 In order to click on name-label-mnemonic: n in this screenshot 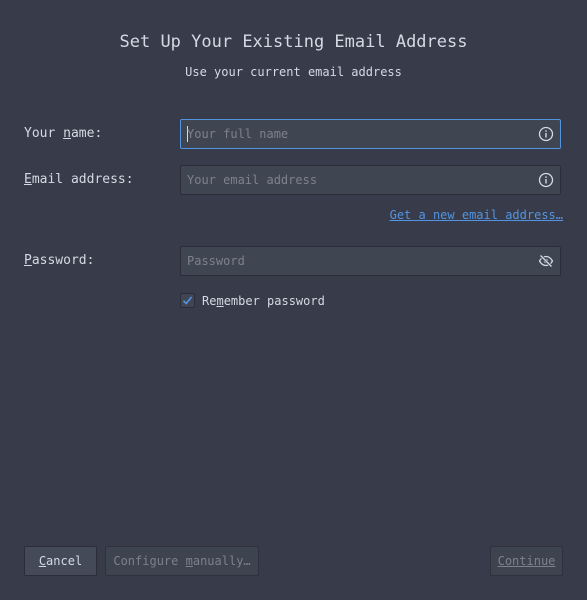, I will do `click(67, 133)`.